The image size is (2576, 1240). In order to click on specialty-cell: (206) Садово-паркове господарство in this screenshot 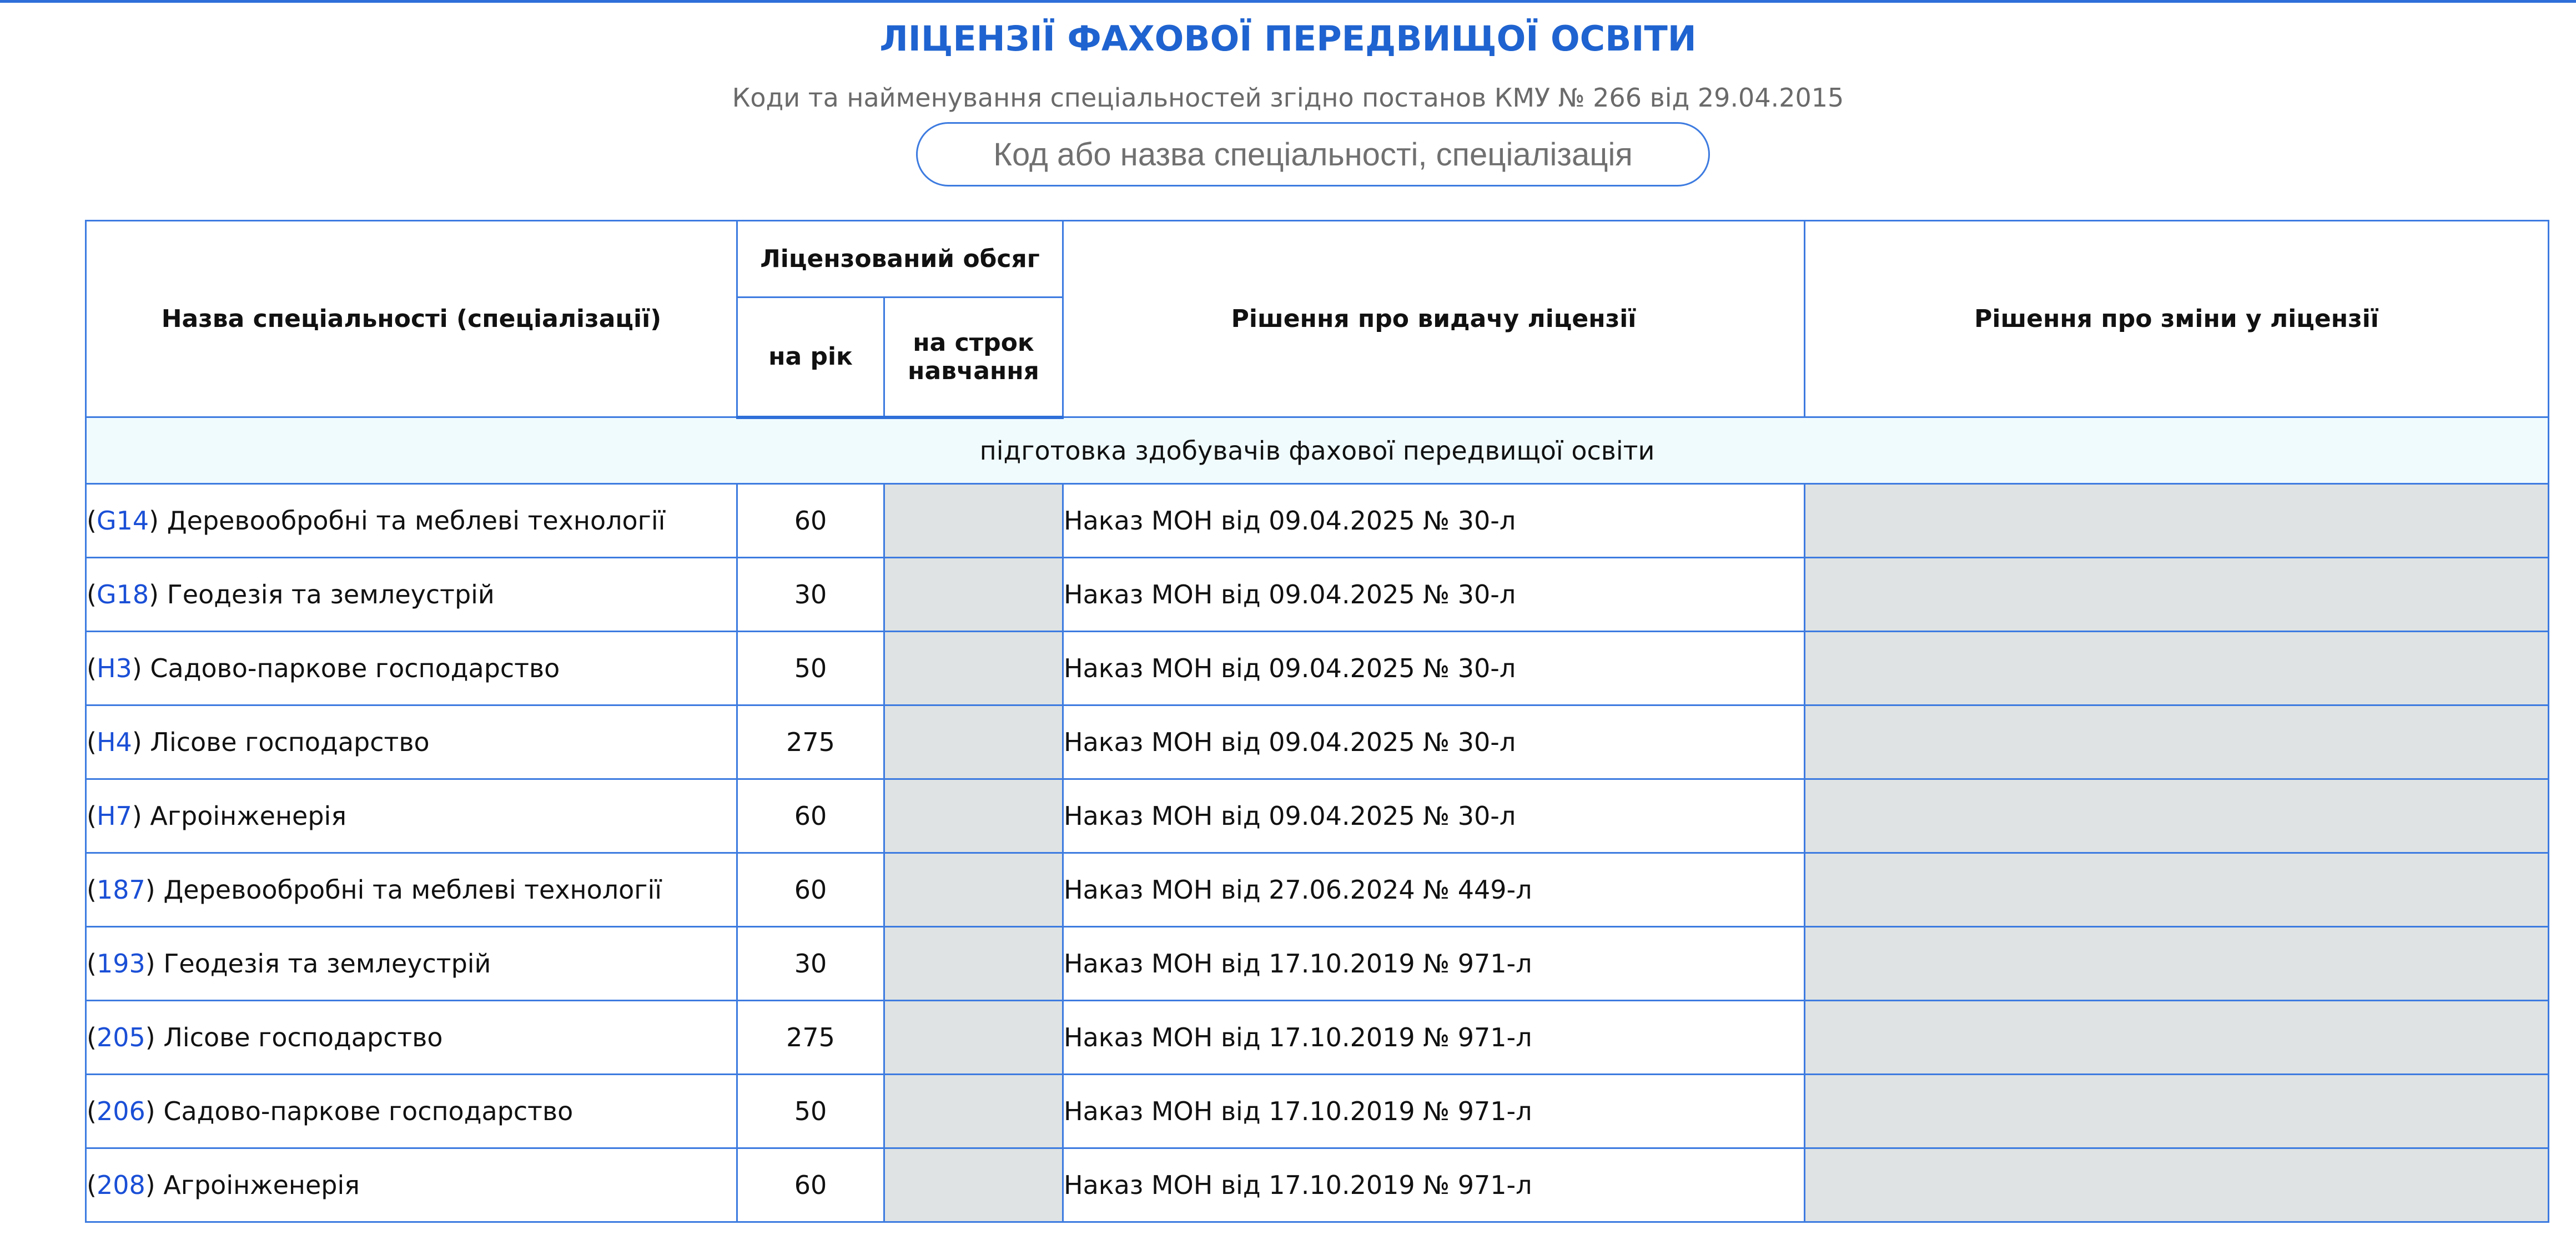, I will do `click(411, 1111)`.